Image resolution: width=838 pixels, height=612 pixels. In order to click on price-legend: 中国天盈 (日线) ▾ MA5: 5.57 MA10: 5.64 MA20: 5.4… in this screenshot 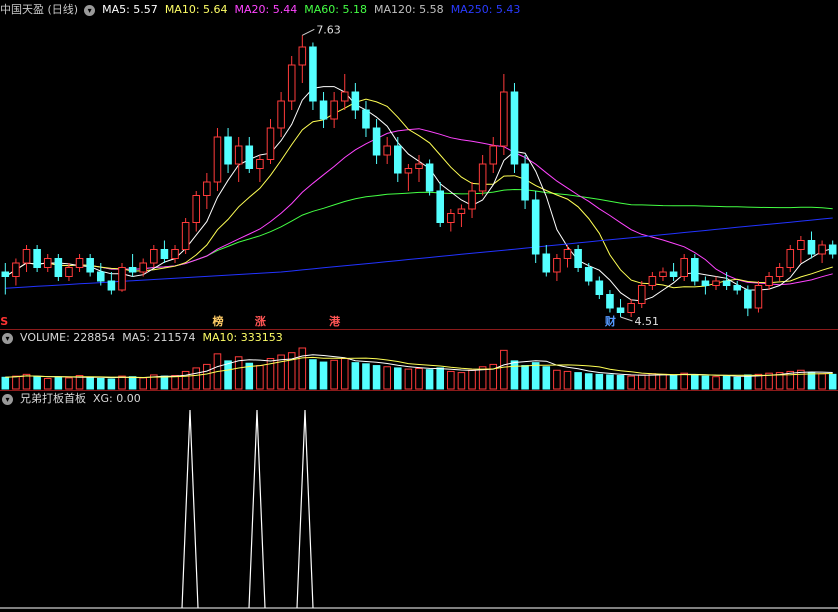, I will do `click(263, 10)`.